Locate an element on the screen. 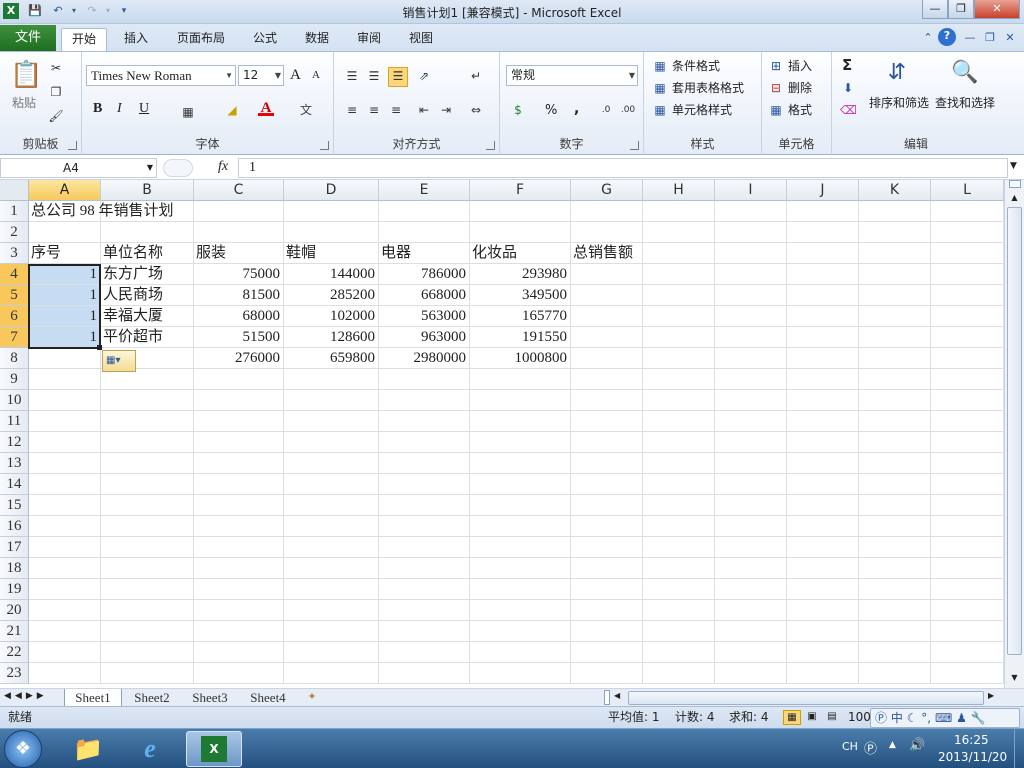 The height and width of the screenshot is (768, 1024). font-name-select: Times New Roman ▼ is located at coordinates (161, 75).